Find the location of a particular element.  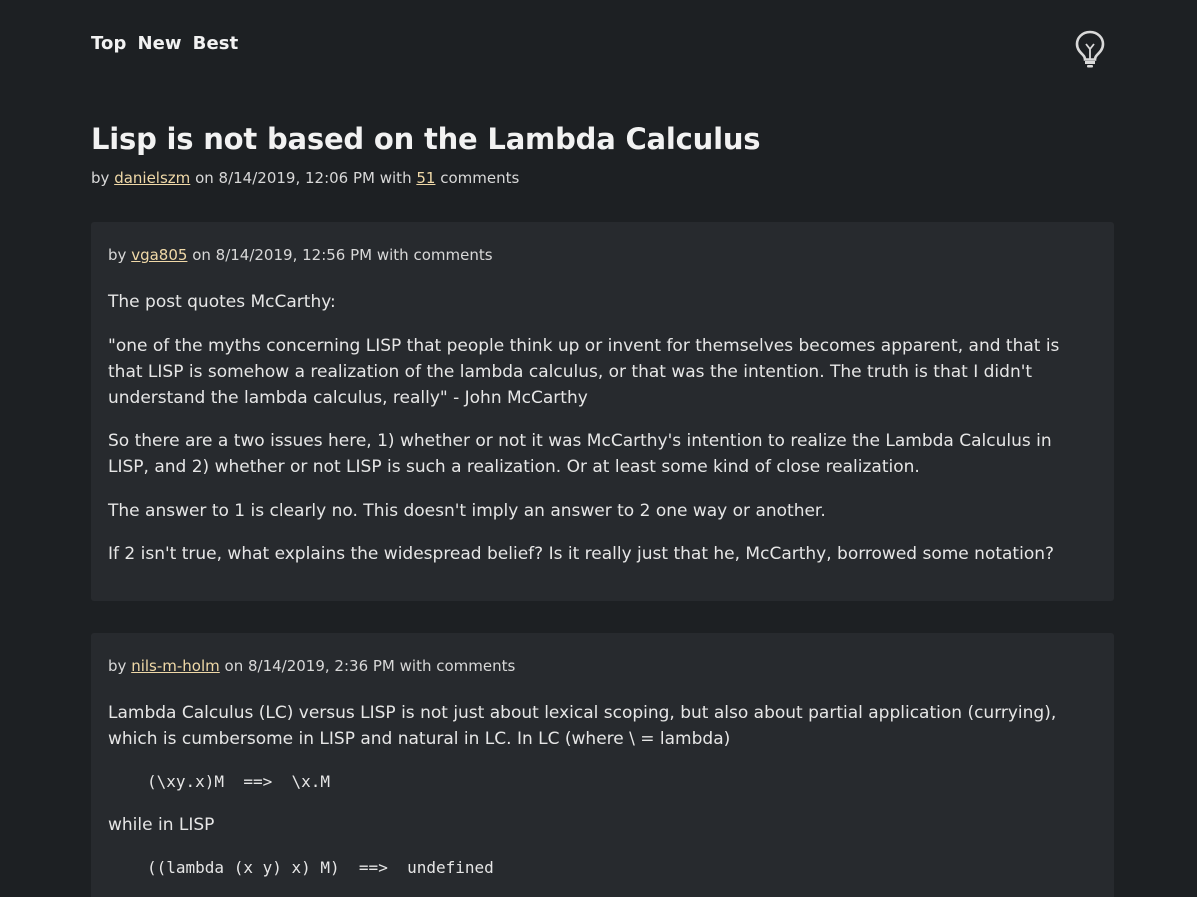

lightbulb-icon is located at coordinates (1090, 48).